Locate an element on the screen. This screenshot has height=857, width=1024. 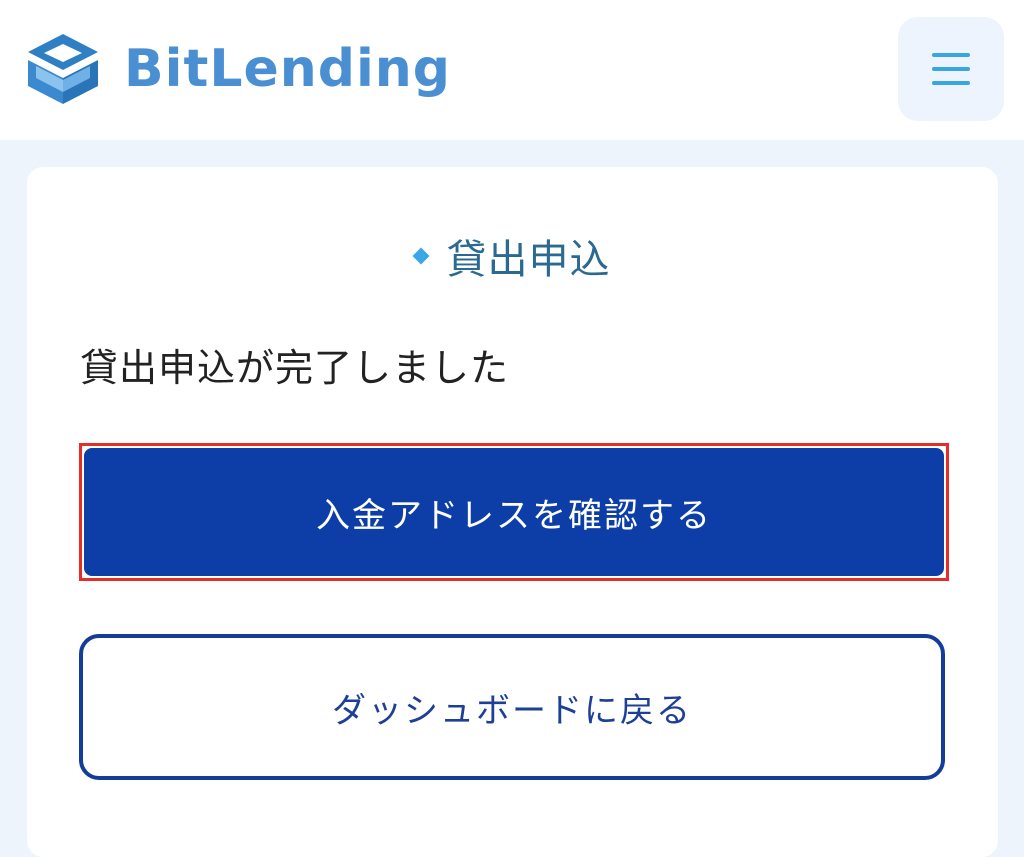
menu-button is located at coordinates (951, 69).